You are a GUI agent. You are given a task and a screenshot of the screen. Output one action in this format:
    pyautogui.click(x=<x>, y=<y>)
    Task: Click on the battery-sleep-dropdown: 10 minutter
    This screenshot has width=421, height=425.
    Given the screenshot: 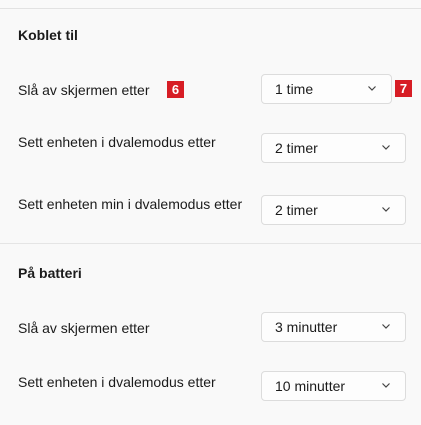 What is the action you would take?
    pyautogui.click(x=333, y=386)
    